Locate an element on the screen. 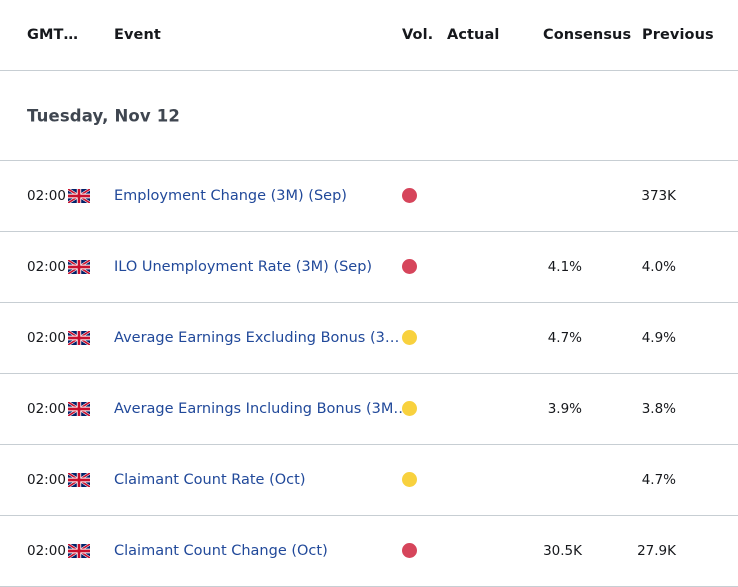  previous-value: 27.9K is located at coordinates (656, 551).